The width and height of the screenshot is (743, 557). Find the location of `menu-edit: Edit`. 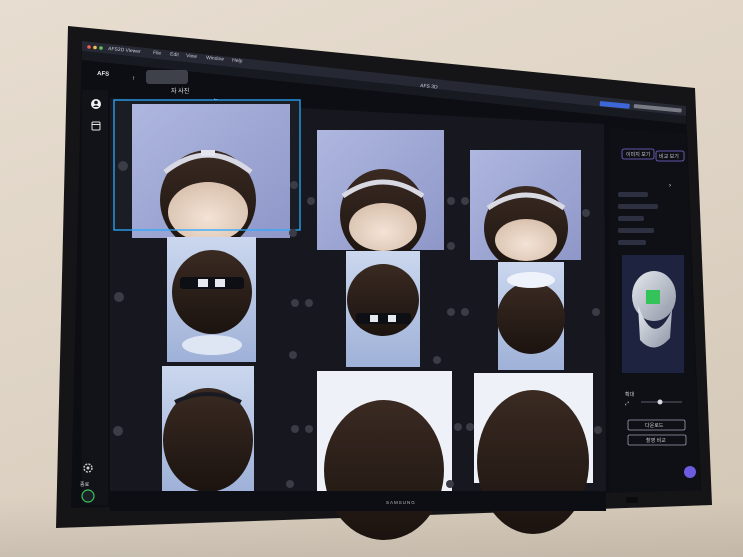

menu-edit: Edit is located at coordinates (175, 55).